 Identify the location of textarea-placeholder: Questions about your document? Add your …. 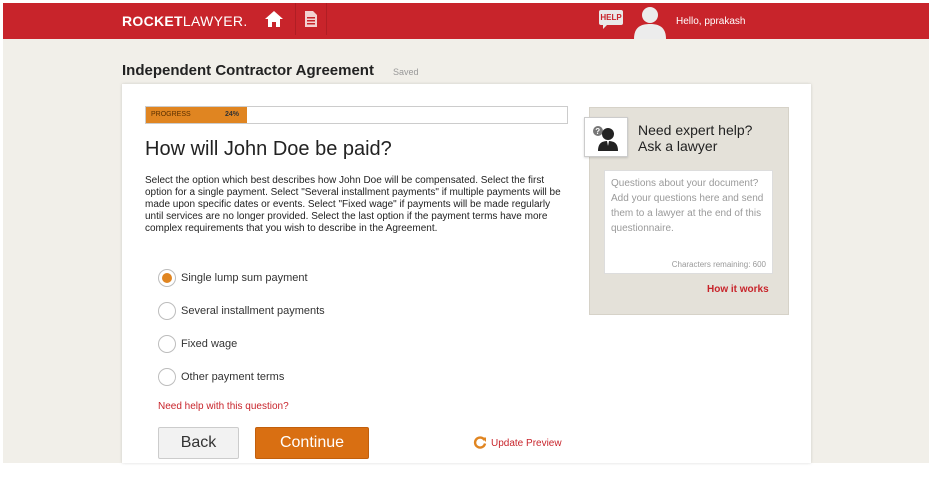
(687, 206).